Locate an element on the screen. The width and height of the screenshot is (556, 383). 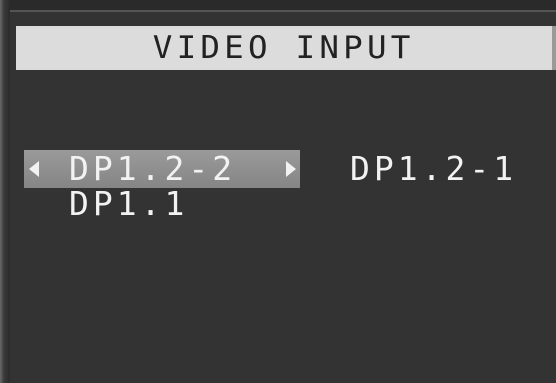
input-option-dp1-2-2: DP1.2-2 is located at coordinates (162, 169).